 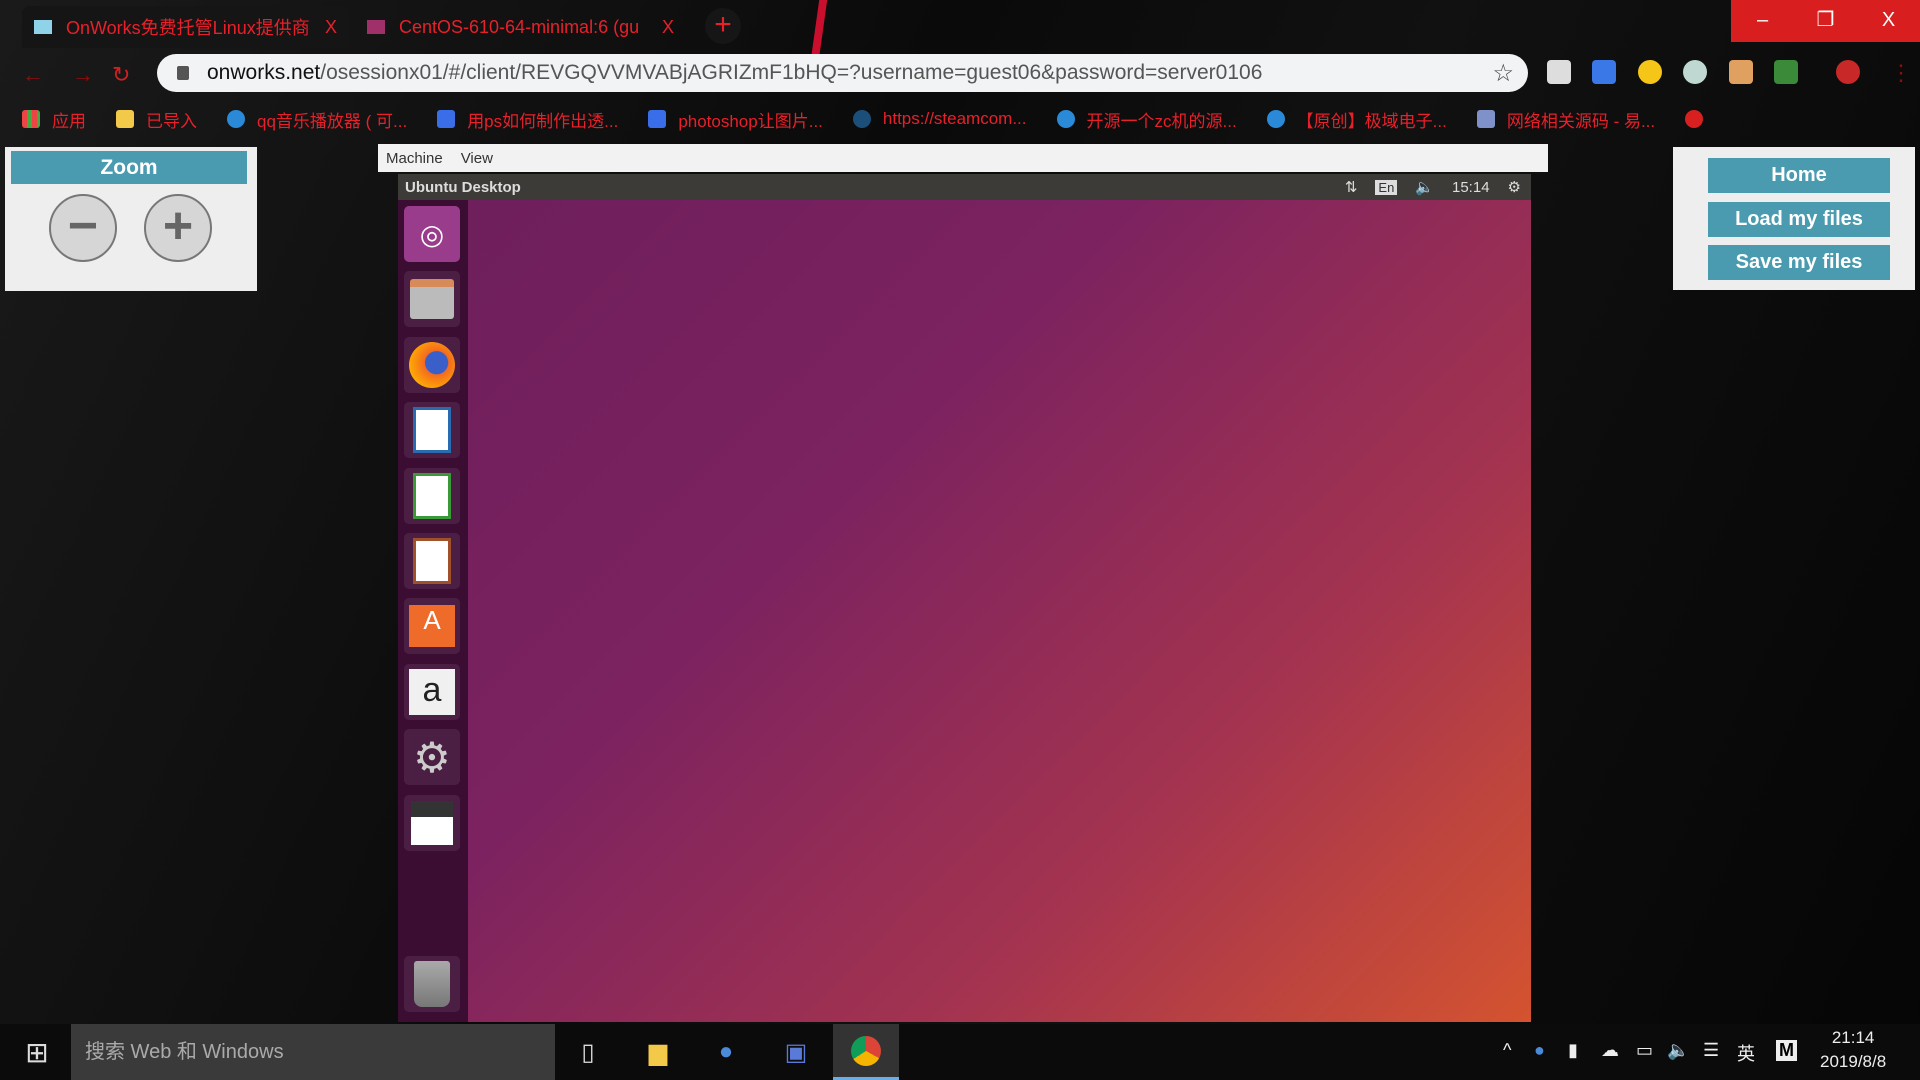 I want to click on new-tab-button: +, so click(x=723, y=26).